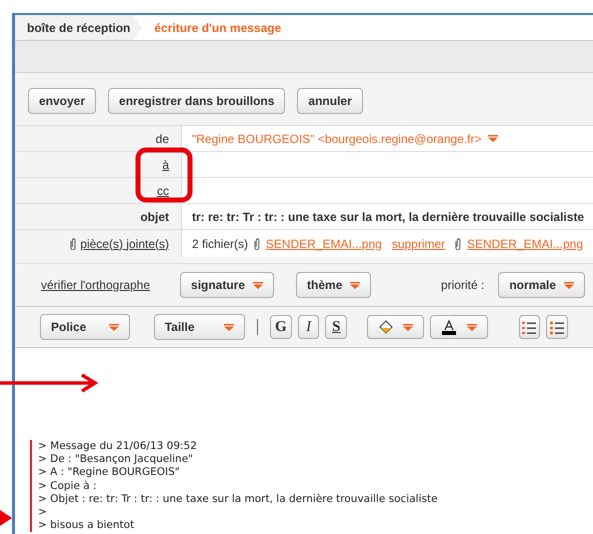 This screenshot has height=534, width=593. What do you see at coordinates (234, 486) in the screenshot?
I see `quoted-message: > Message du 21/06/13 09:52 > De : "Besançon Jacqueline" > A : "Regine BOURGEOIS" > Copie à : > Objet : re: tr: Tr : tr: : une taxe sur la mort, la dernière trouvaille socialiste > > bisous a bientot` at bounding box center [234, 486].